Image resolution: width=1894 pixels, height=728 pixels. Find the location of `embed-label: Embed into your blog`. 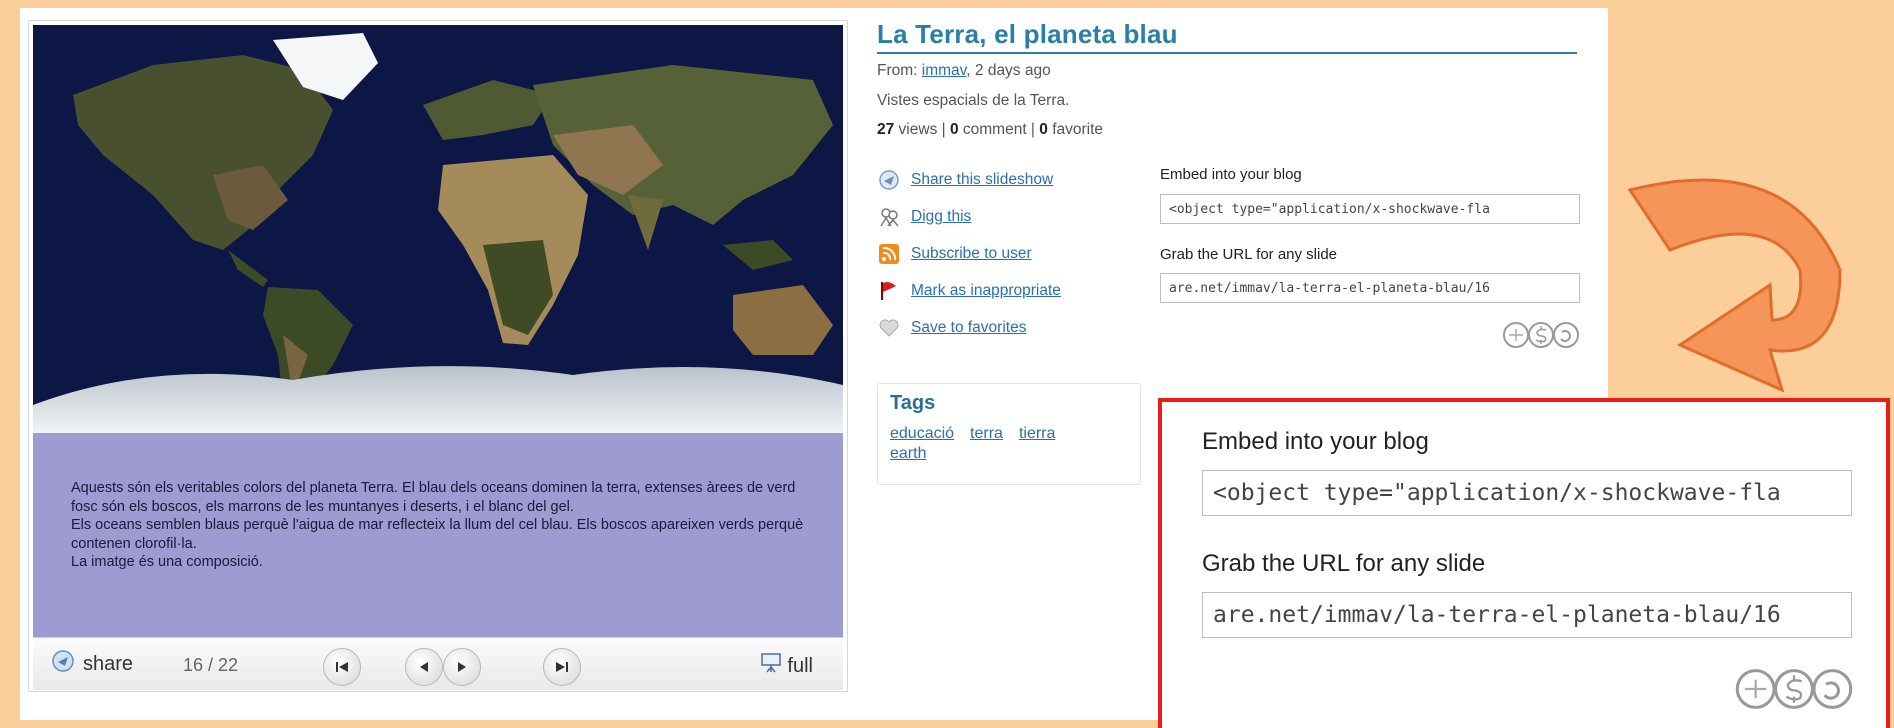

embed-label: Embed into your blog is located at coordinates (1231, 174).